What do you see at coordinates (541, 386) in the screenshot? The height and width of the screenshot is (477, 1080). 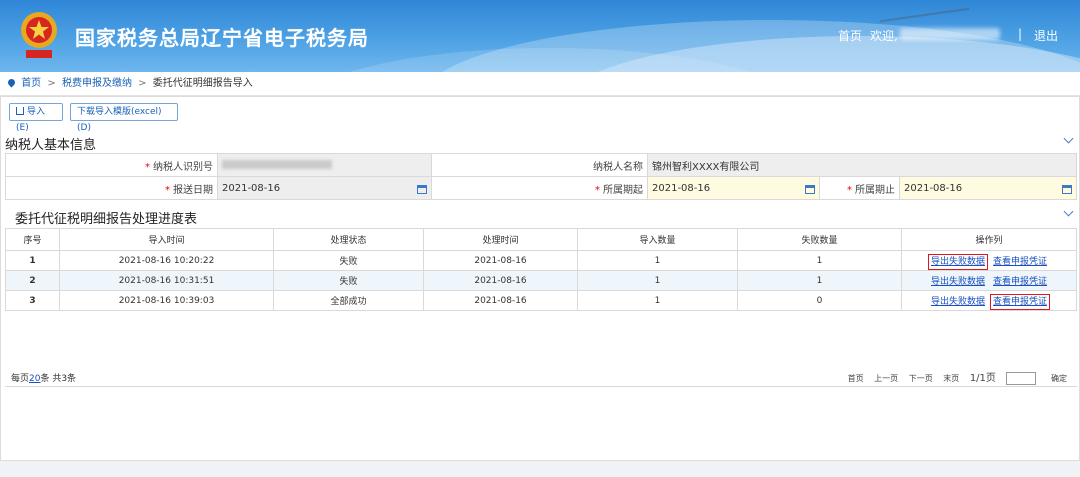 I see `pager-divider` at bounding box center [541, 386].